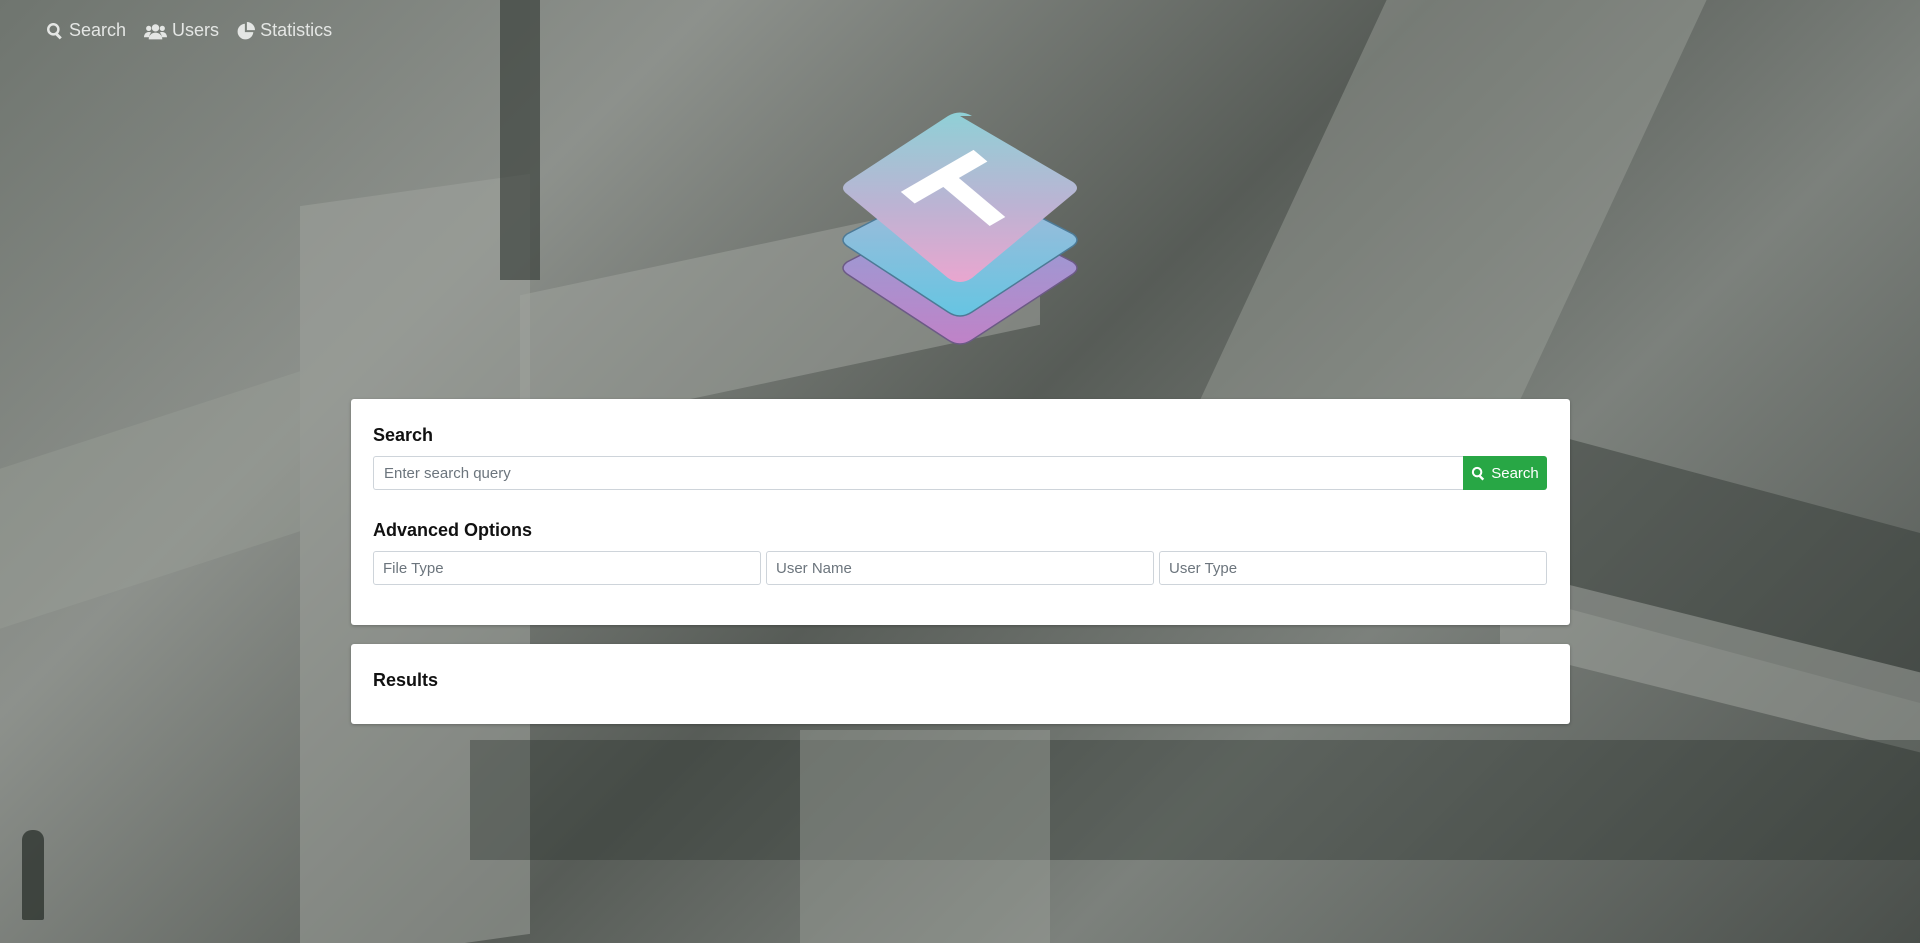  I want to click on file-type-field, so click(567, 568).